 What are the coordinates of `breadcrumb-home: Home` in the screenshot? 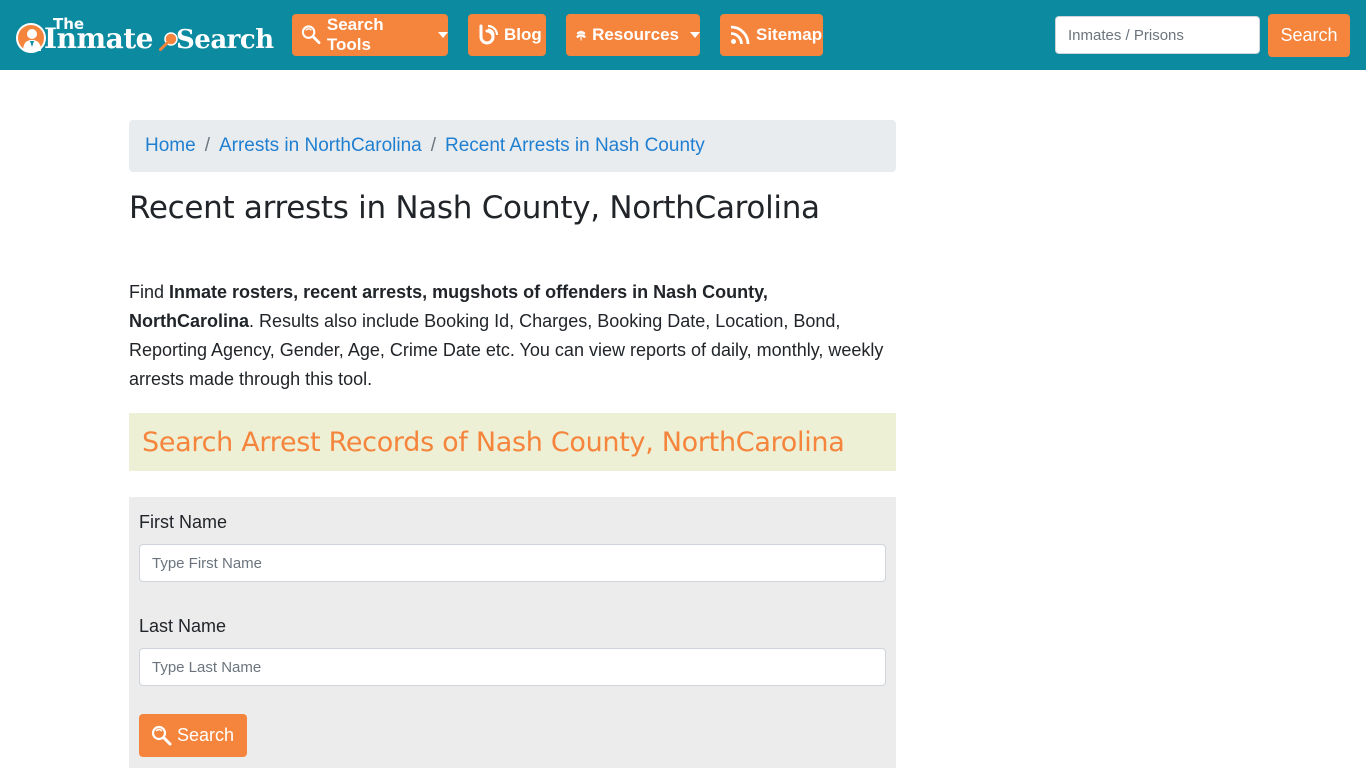 It's located at (170, 146).